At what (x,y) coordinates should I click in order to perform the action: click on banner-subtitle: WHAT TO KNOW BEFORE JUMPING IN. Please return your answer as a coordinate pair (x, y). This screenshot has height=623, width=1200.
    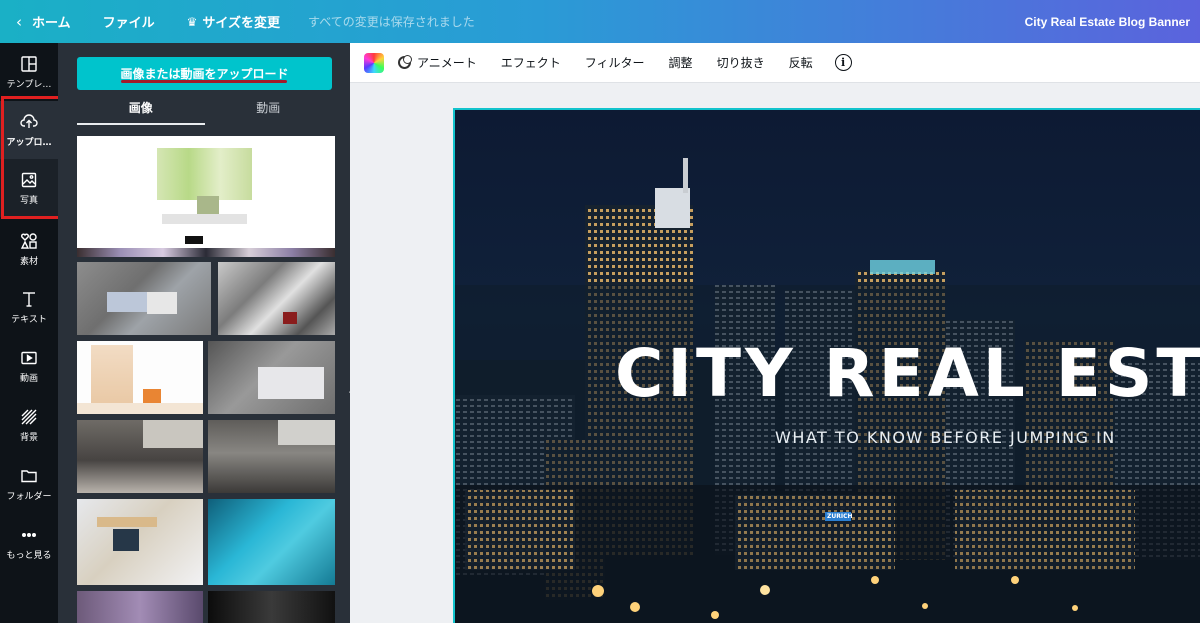
    Looking at the image, I should click on (945, 437).